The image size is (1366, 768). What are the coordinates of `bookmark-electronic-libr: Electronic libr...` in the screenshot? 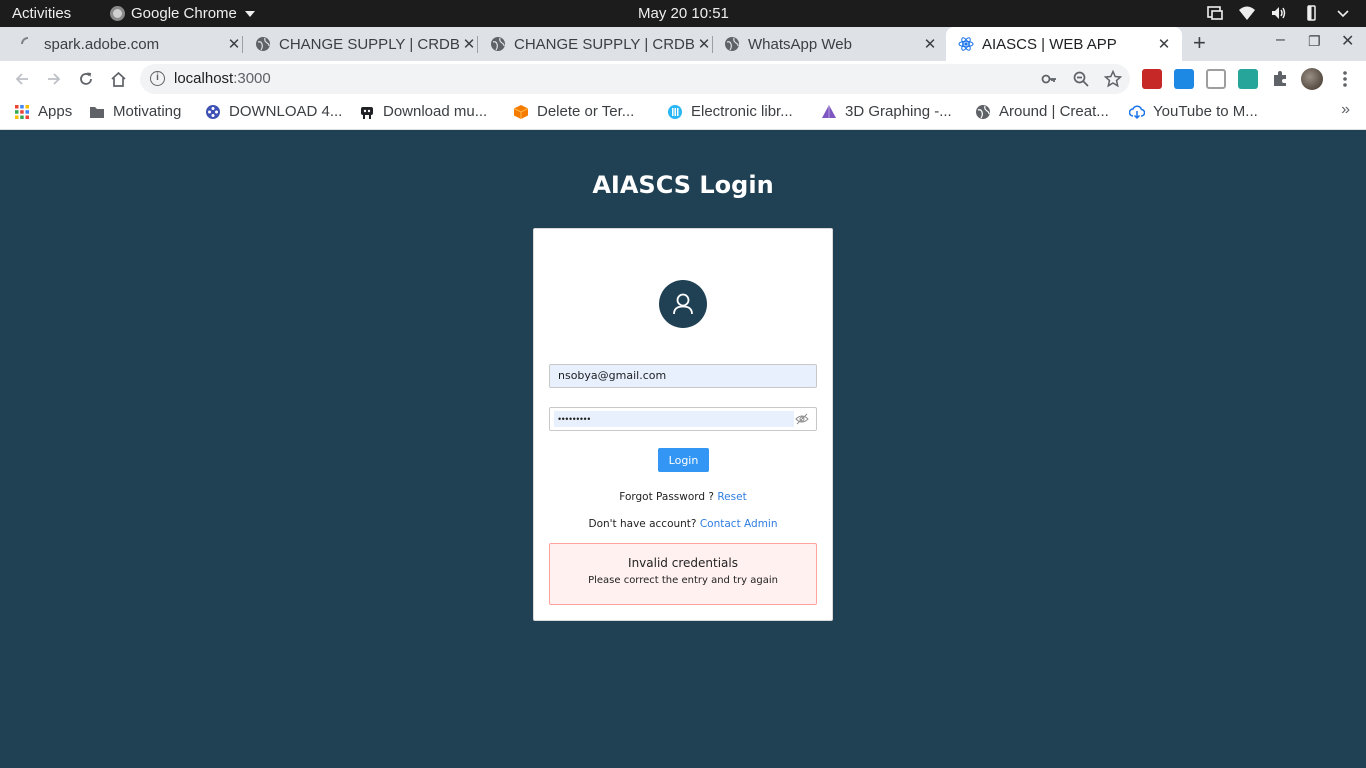 It's located at (730, 111).